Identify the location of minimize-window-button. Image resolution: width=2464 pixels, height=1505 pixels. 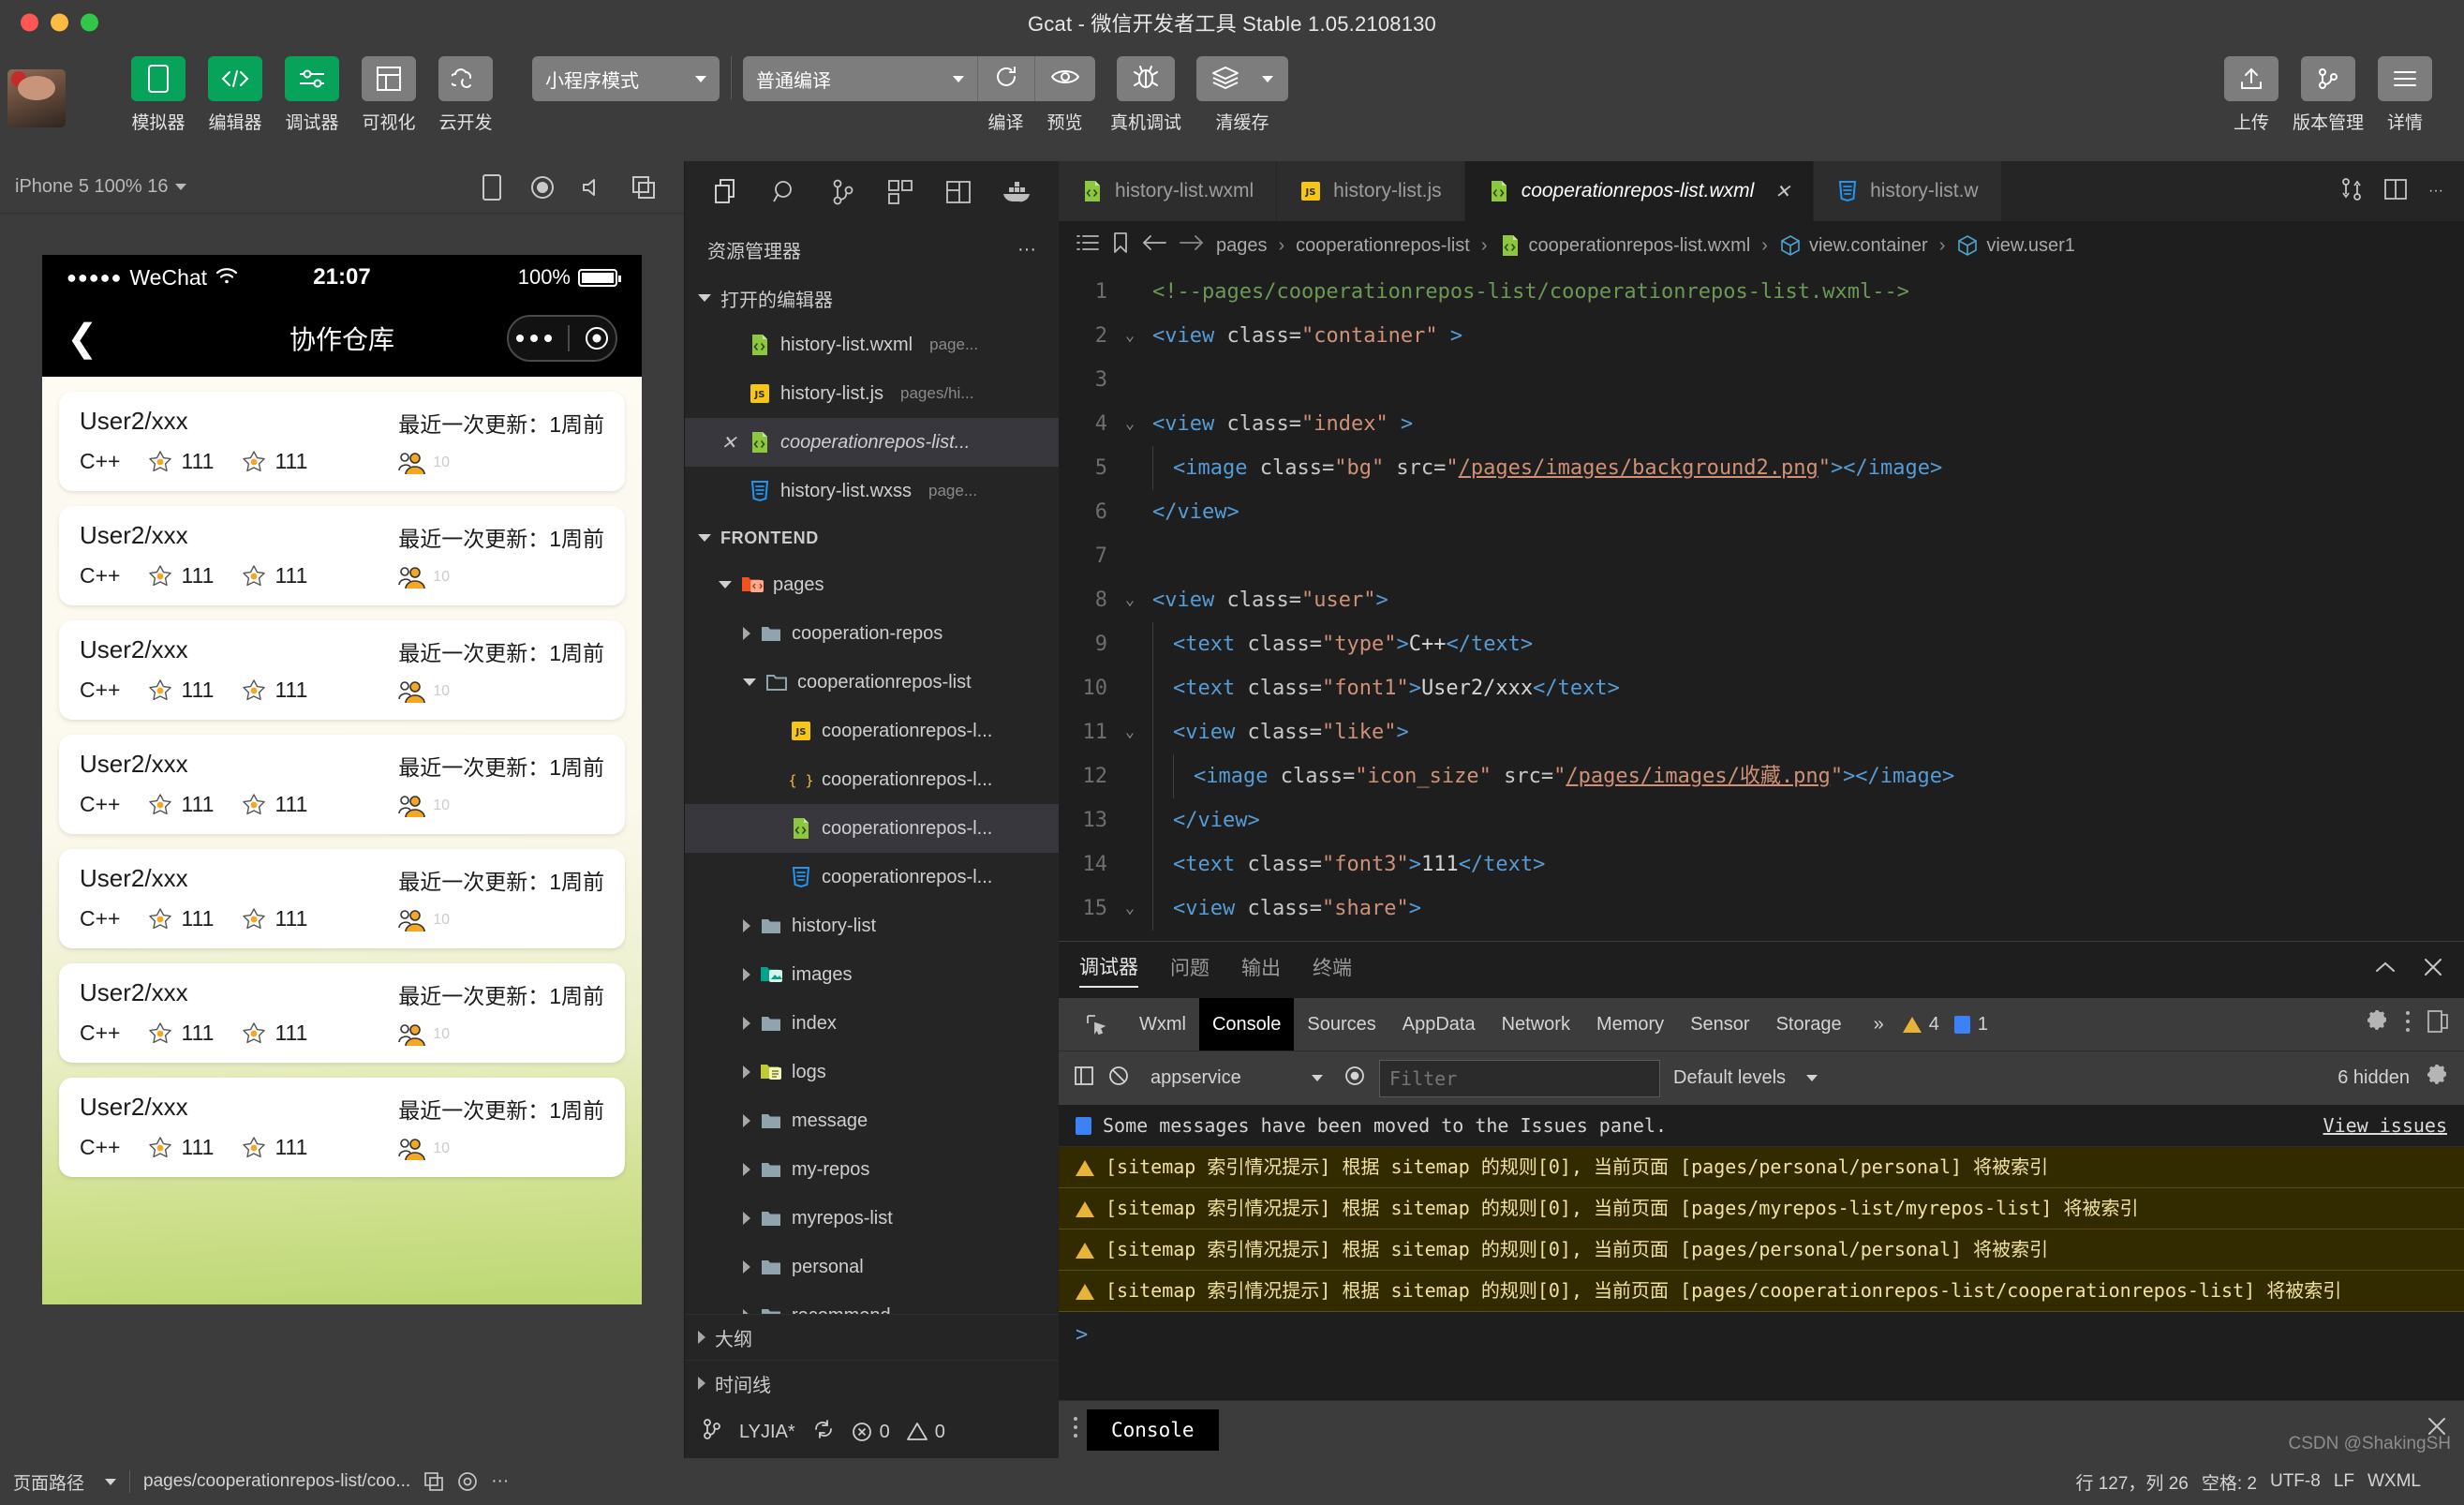
(59, 22).